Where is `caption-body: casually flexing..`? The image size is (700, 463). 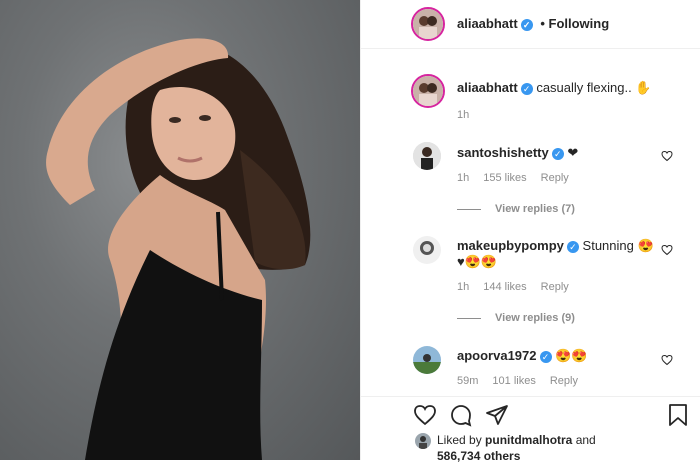
caption-body: casually flexing.. is located at coordinates (586, 87).